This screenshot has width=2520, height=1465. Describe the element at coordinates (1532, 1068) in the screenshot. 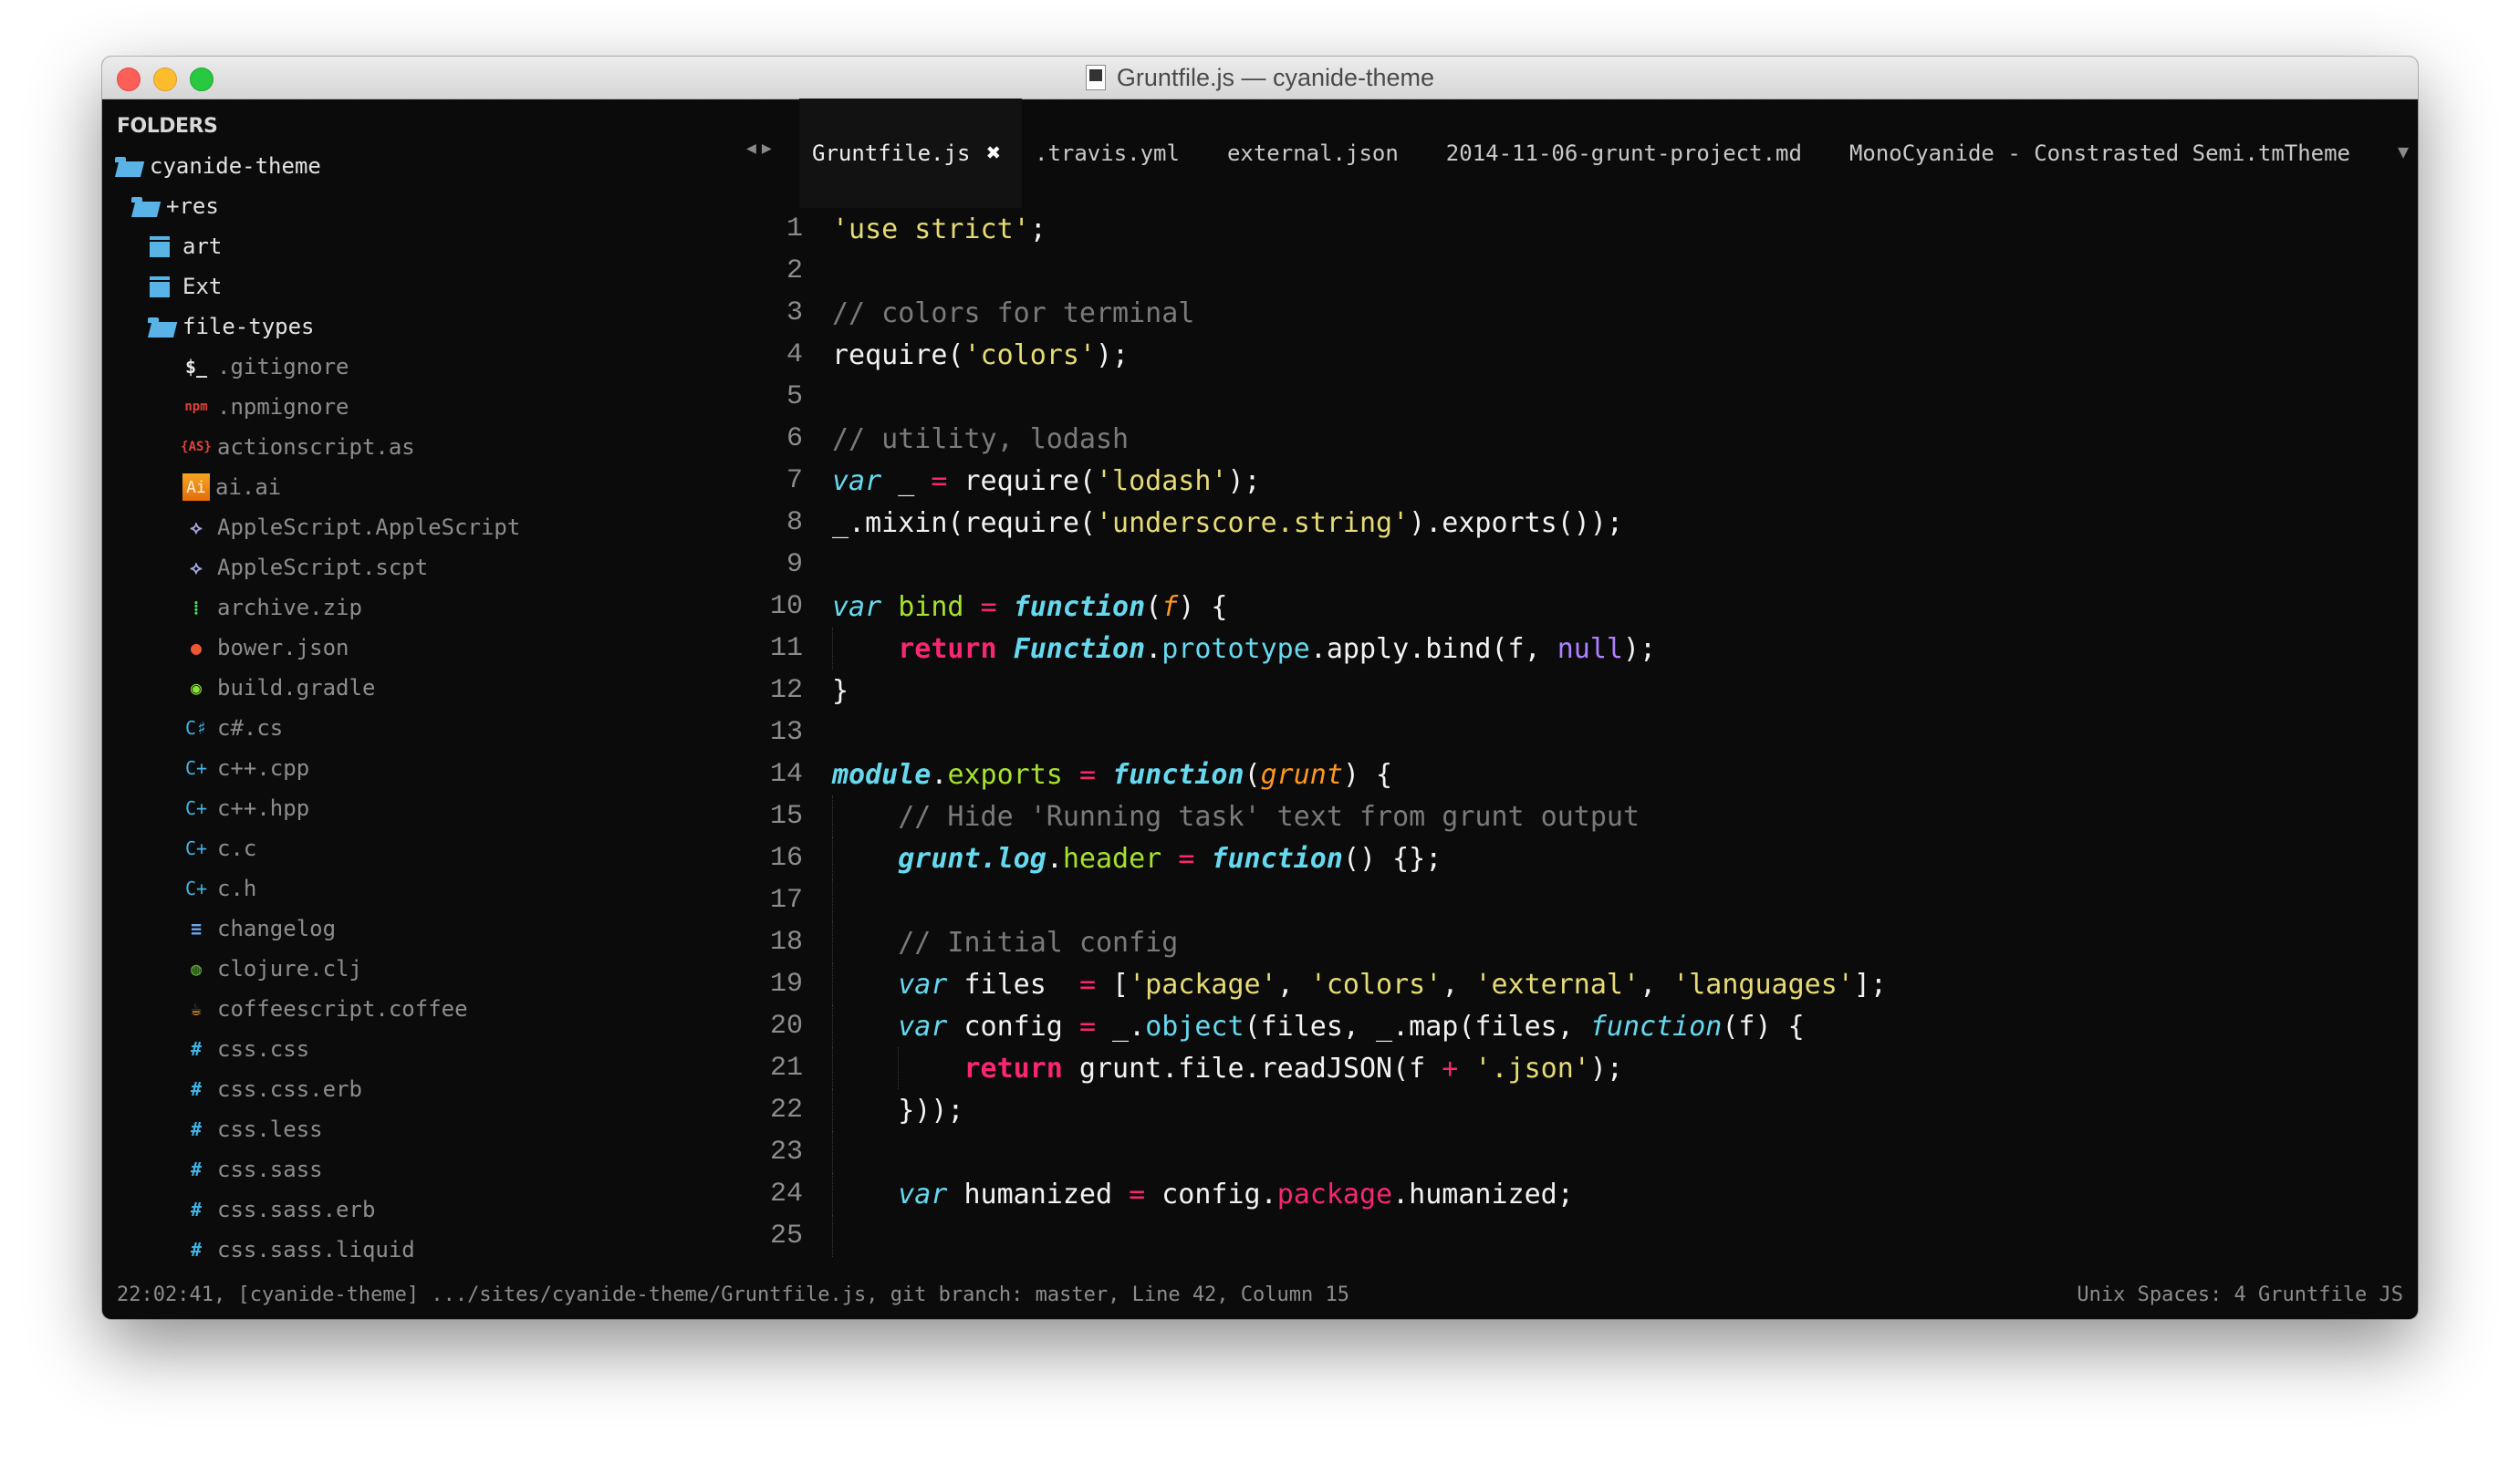

I see `code-token: '.json'` at that location.